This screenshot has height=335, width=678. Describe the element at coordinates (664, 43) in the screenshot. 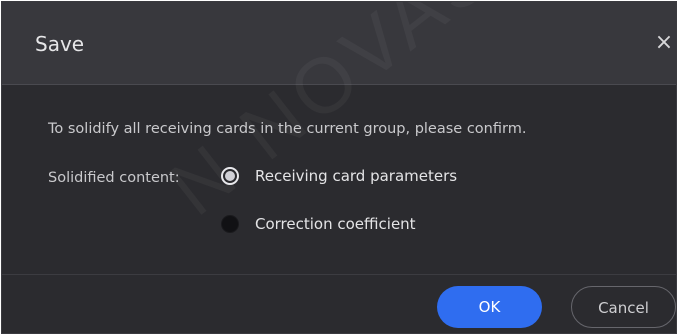

I see `close-icon: ×` at that location.